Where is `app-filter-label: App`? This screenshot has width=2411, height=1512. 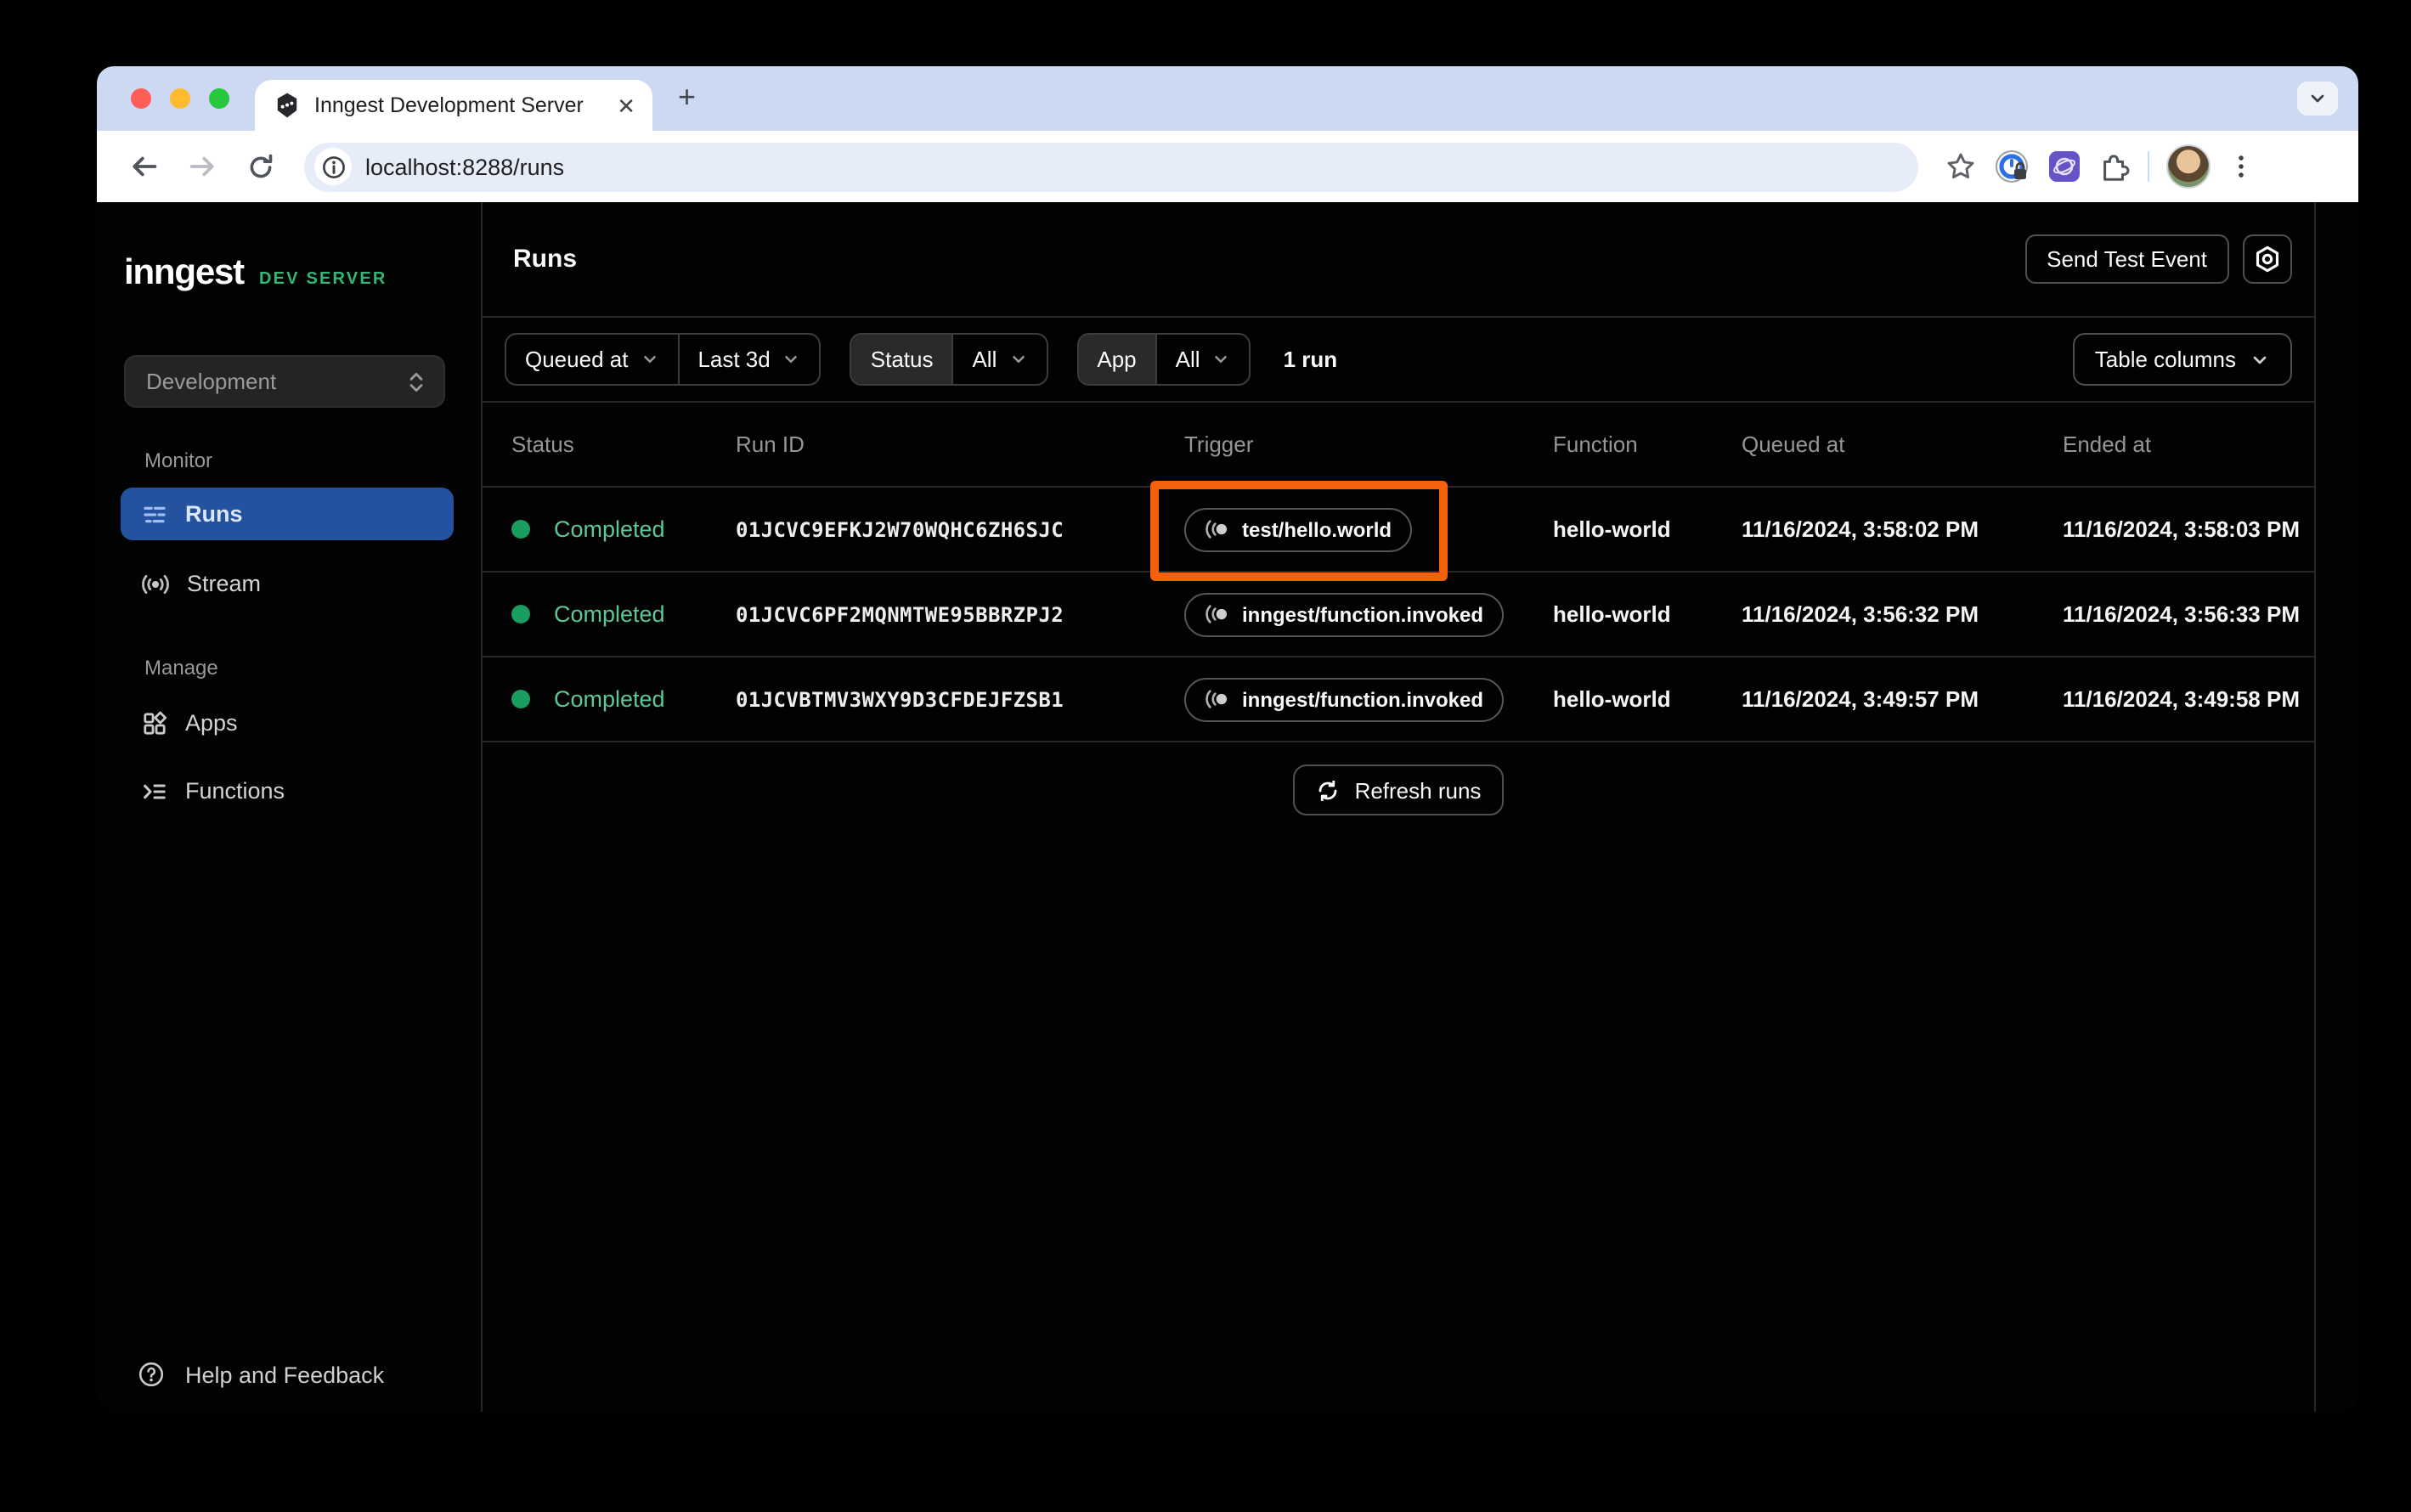 app-filter-label: App is located at coordinates (1116, 359).